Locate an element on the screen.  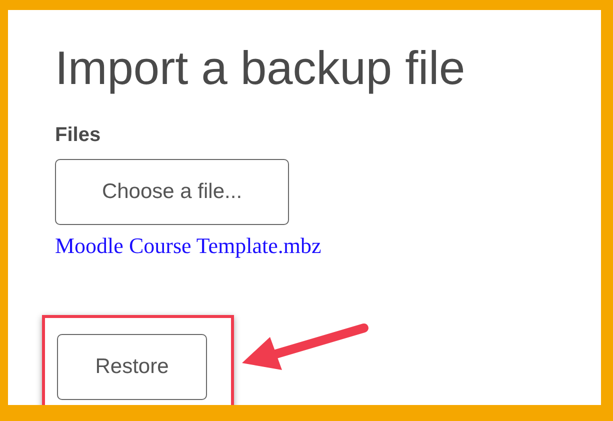
files-label: Files is located at coordinates (78, 135).